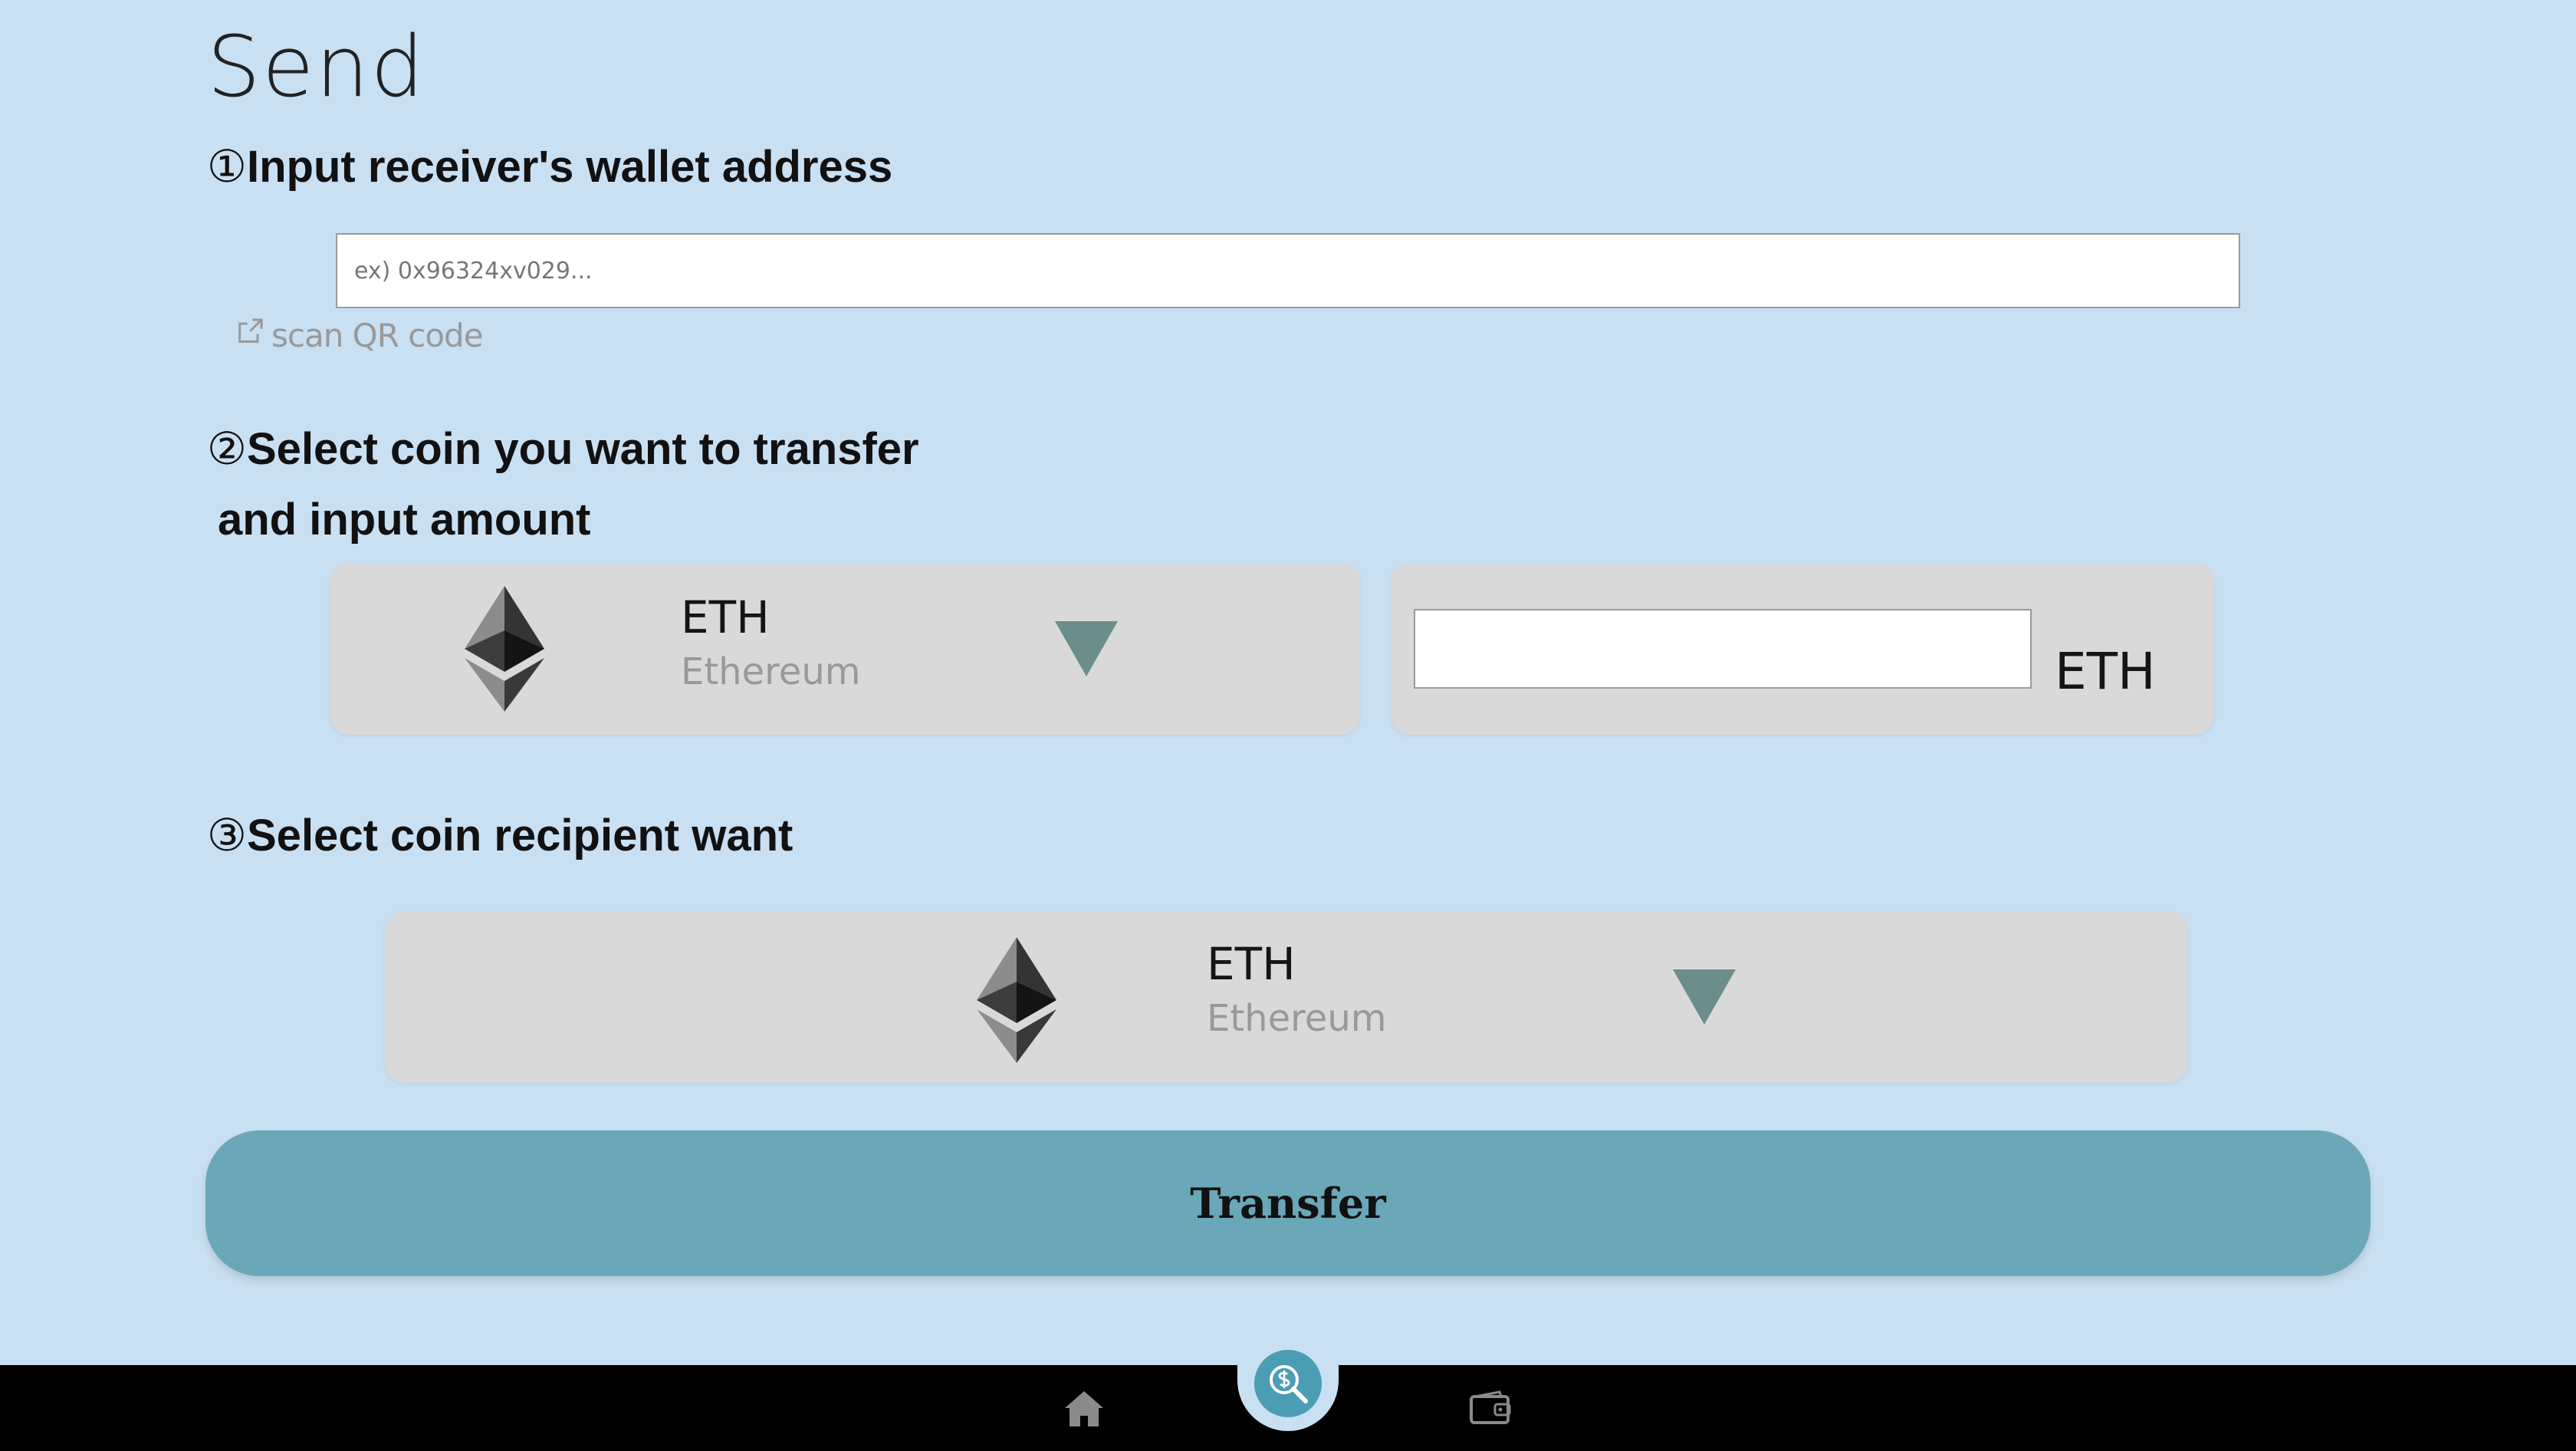  I want to click on page-title: Send, so click(317, 67).